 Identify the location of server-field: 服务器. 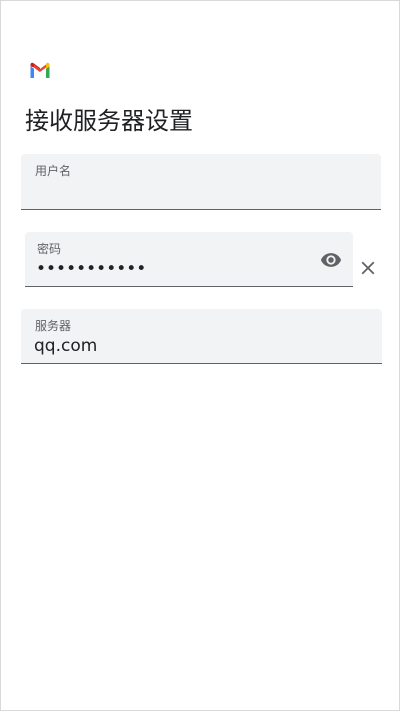
(201, 336).